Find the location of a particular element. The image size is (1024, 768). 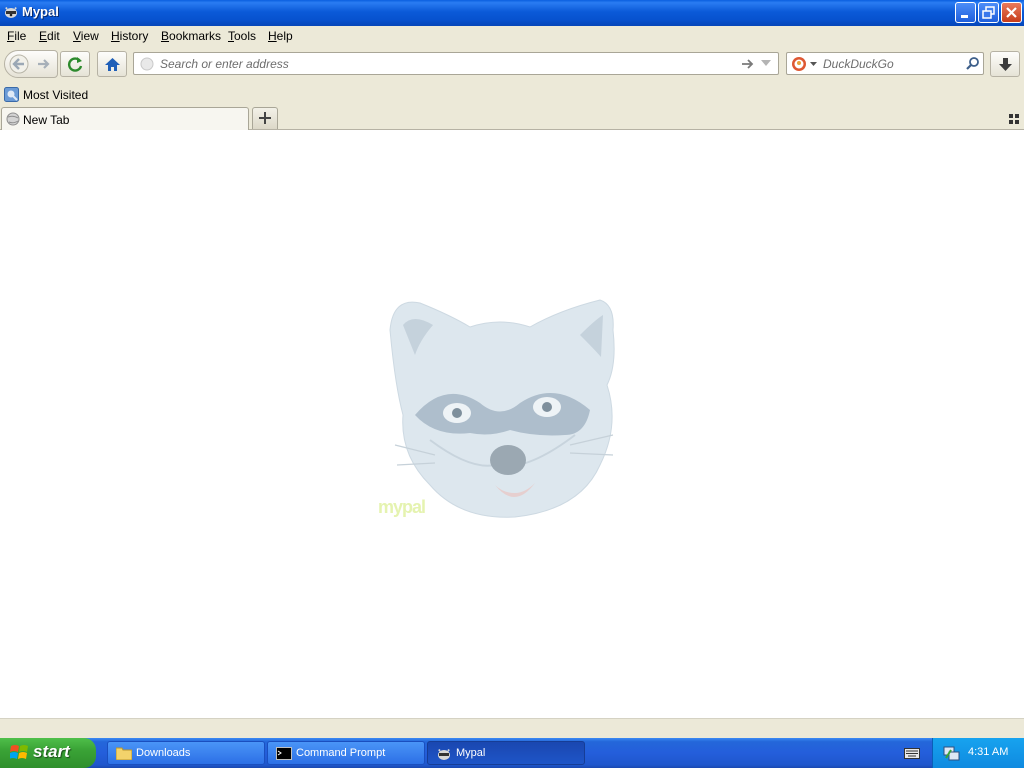

go-arrow-icon is located at coordinates (748, 64).